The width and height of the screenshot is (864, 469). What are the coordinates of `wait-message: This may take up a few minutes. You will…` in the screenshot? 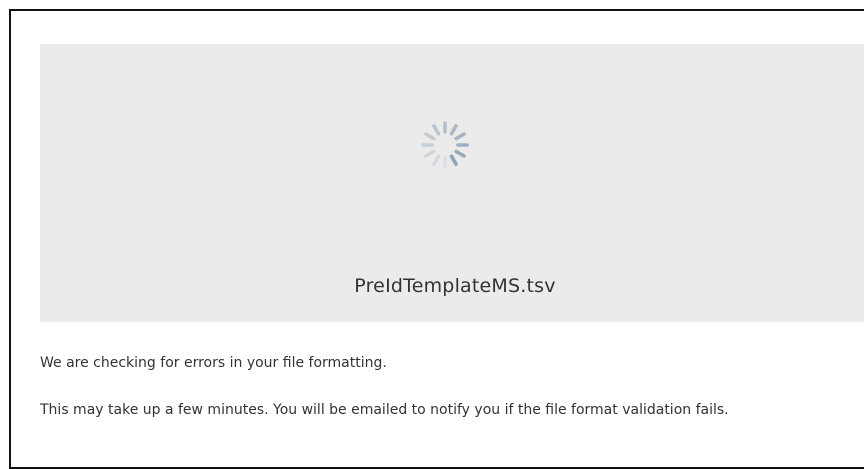 It's located at (384, 410).